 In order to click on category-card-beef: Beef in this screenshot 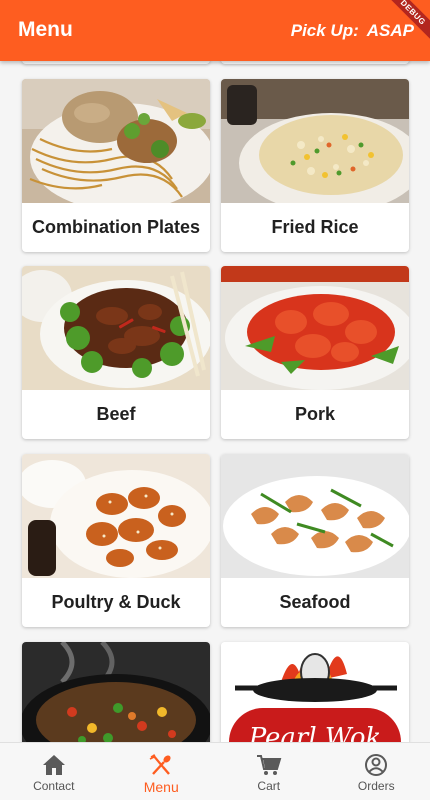, I will do `click(116, 352)`.